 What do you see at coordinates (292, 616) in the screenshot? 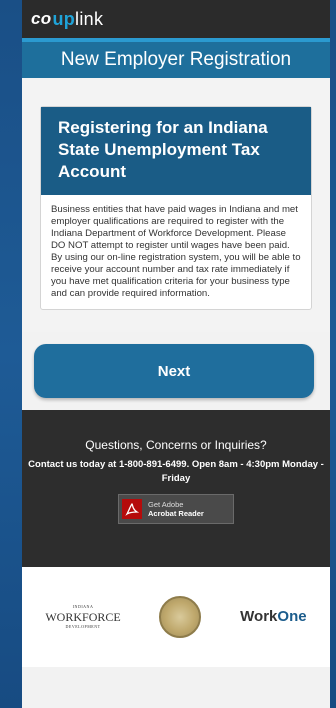
I see `workone-one: One` at bounding box center [292, 616].